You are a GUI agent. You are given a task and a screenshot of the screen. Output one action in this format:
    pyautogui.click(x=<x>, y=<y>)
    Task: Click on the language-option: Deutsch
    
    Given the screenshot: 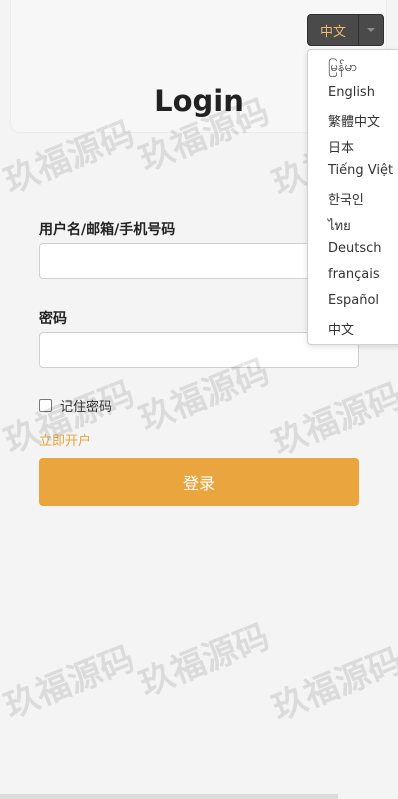 What is the action you would take?
    pyautogui.click(x=355, y=248)
    